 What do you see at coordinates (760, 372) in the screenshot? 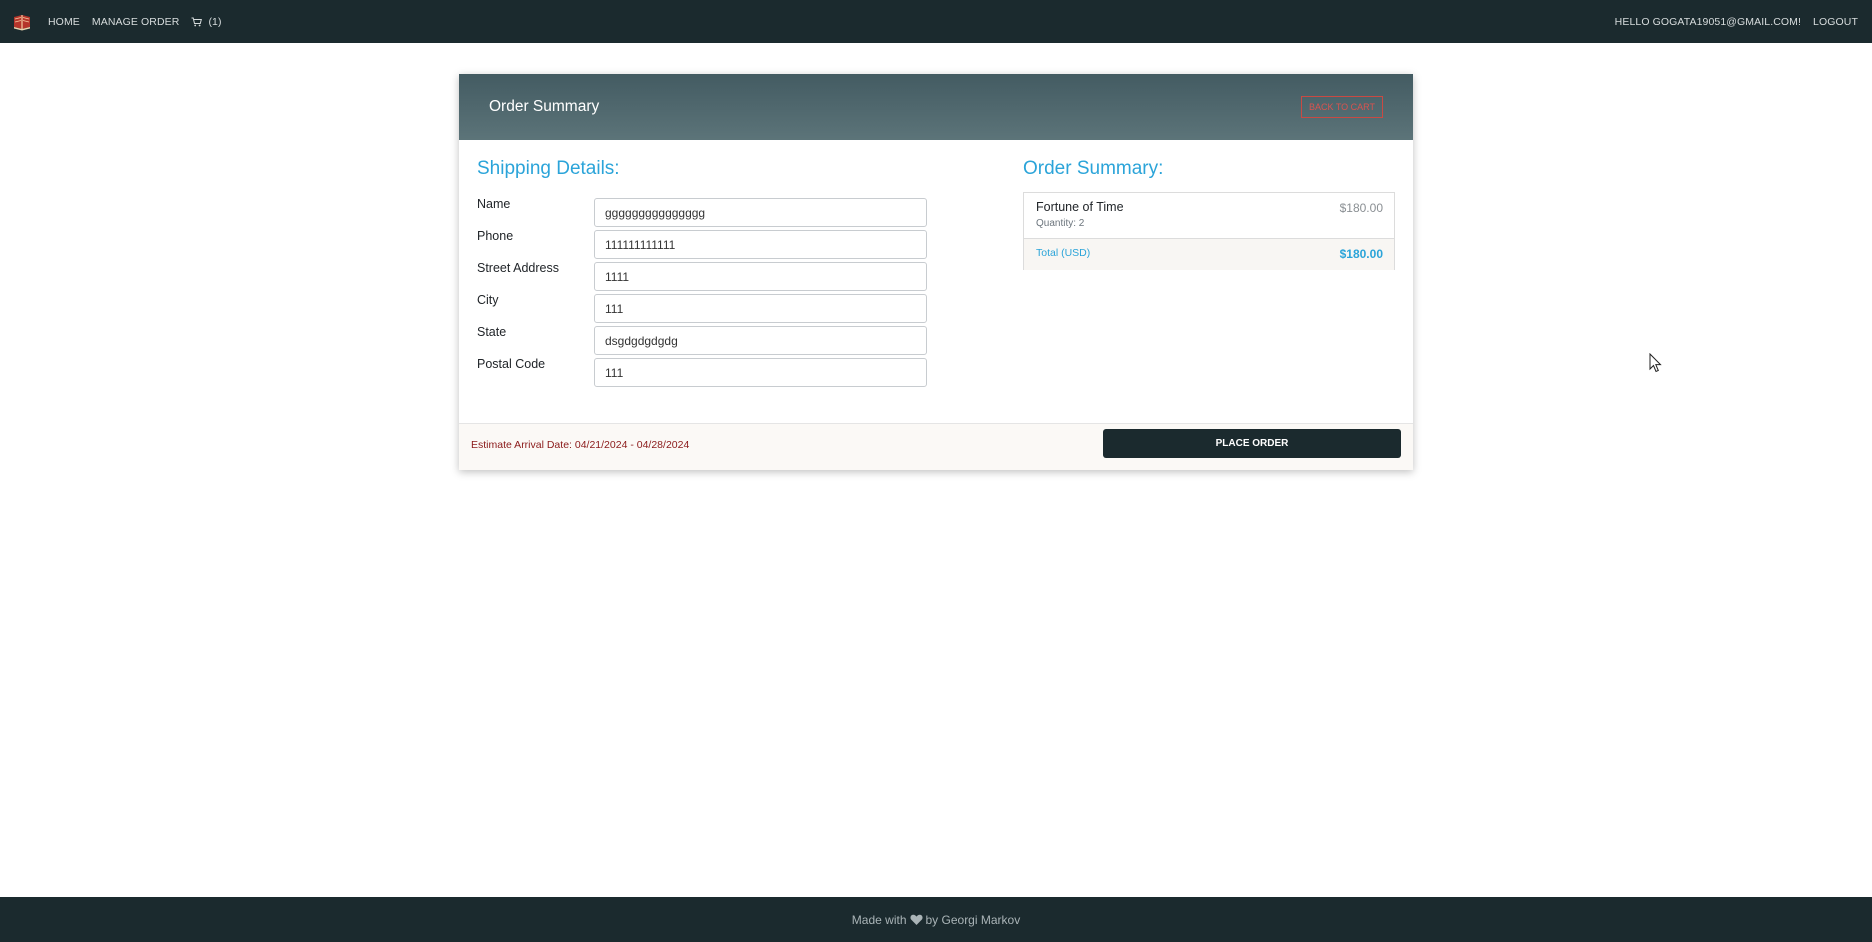
I see `postal-code-field` at bounding box center [760, 372].